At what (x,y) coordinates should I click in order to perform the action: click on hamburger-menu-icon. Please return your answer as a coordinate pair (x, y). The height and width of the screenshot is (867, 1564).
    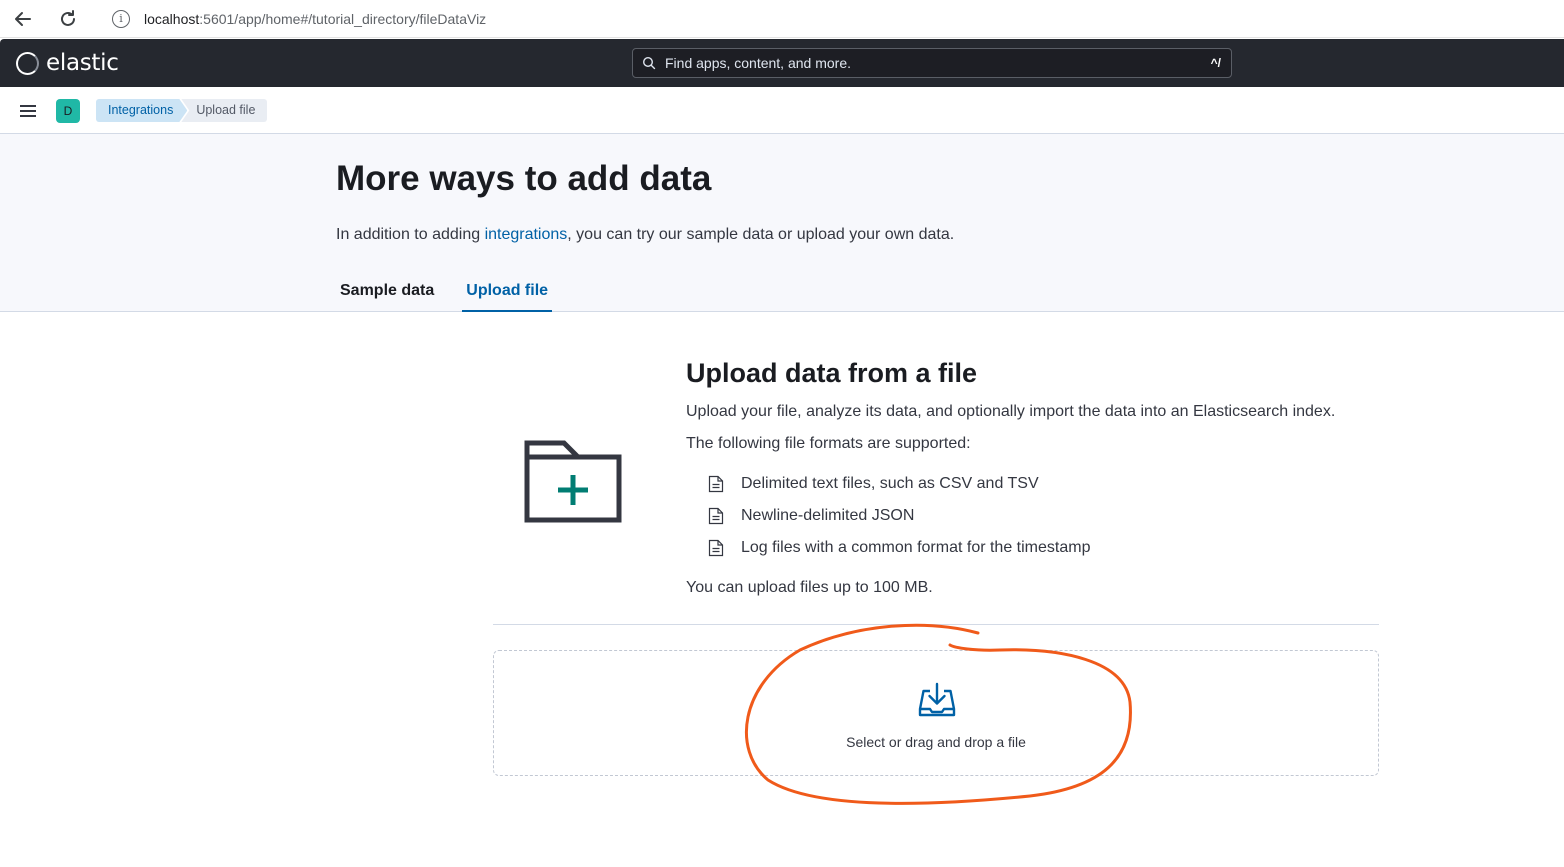
    Looking at the image, I should click on (28, 111).